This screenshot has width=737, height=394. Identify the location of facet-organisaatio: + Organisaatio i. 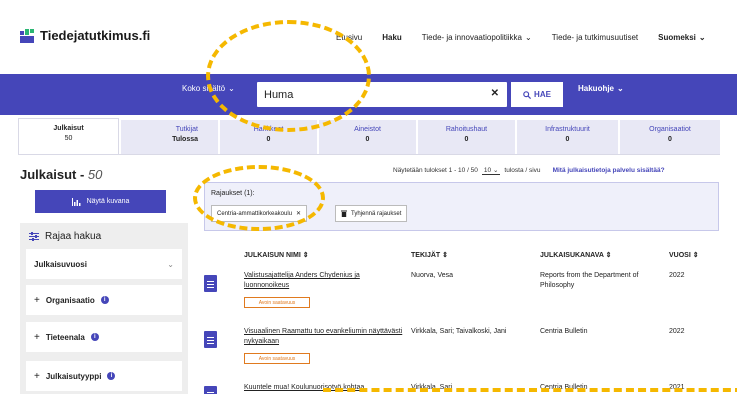
(104, 300).